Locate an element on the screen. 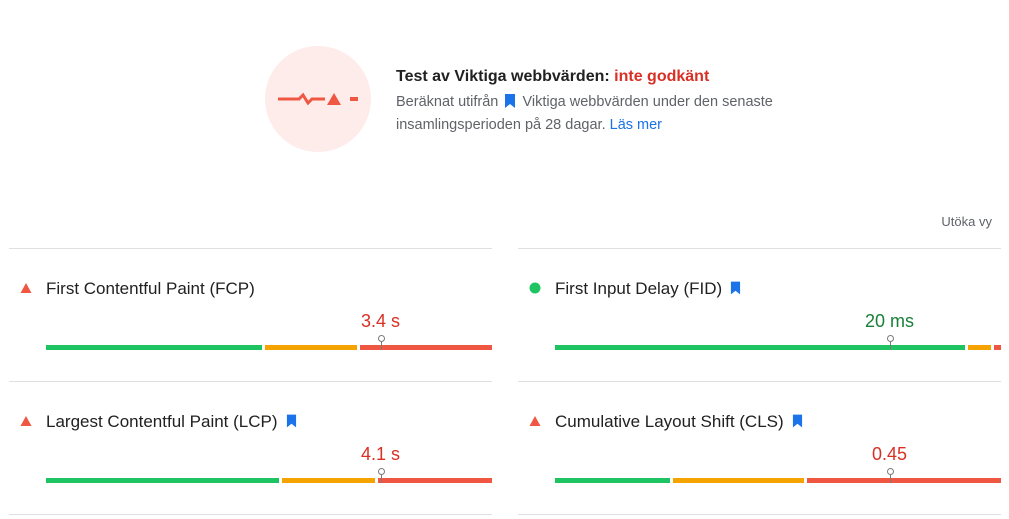 The height and width of the screenshot is (519, 1009). learn-more-link: Läs mer is located at coordinates (636, 125).